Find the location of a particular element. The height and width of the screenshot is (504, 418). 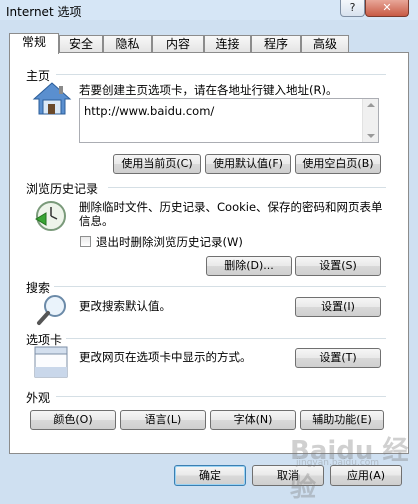

search-separator is located at coordinates (220, 286).